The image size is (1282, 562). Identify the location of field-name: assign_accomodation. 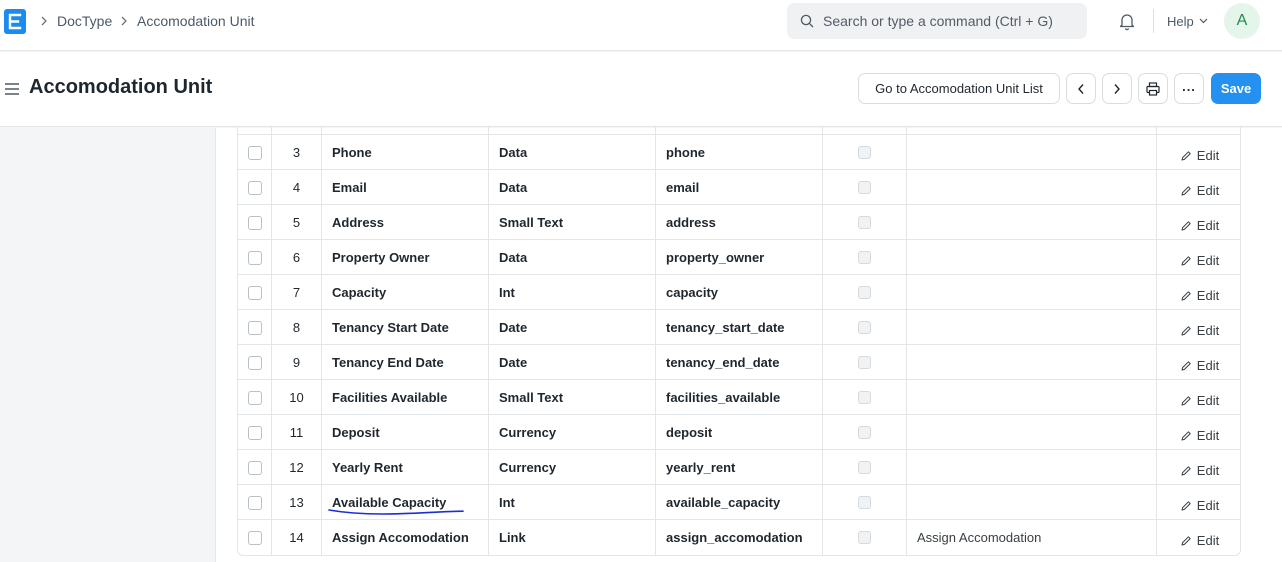
(739, 537).